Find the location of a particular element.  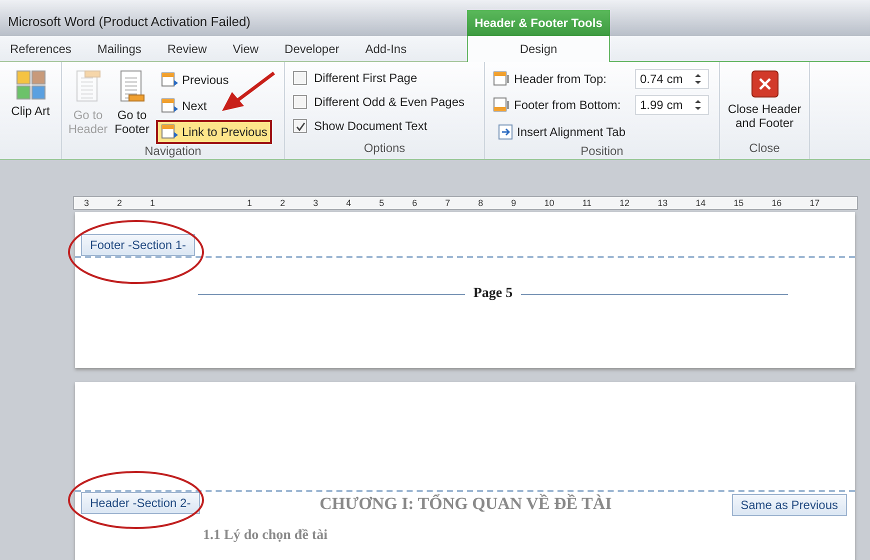

ruler-number: 4 is located at coordinates (349, 203).